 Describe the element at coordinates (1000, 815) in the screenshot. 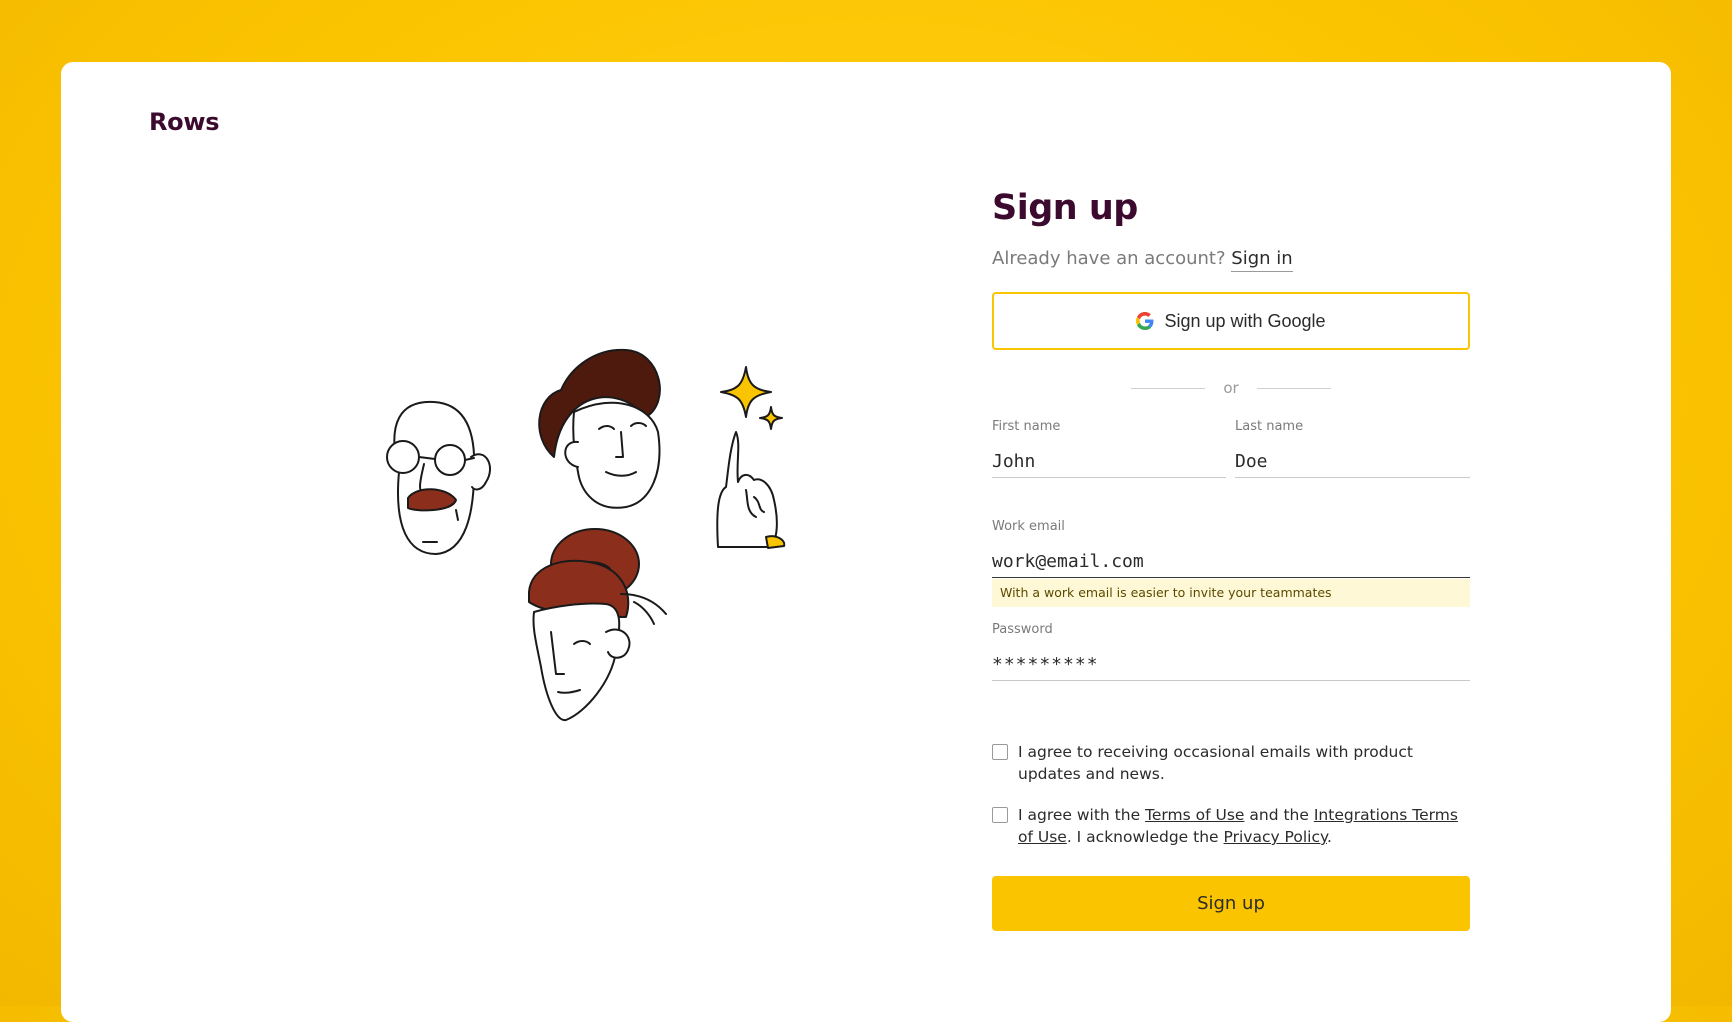

I see `consent-terms-checkbox` at that location.